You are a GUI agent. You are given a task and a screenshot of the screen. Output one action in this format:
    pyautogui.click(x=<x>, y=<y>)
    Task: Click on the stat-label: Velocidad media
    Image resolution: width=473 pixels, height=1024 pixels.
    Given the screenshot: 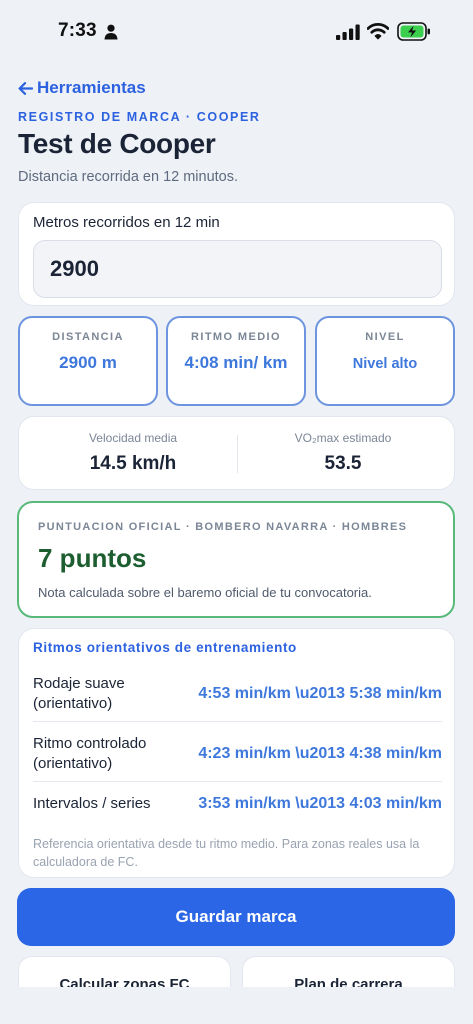 What is the action you would take?
    pyautogui.click(x=133, y=438)
    